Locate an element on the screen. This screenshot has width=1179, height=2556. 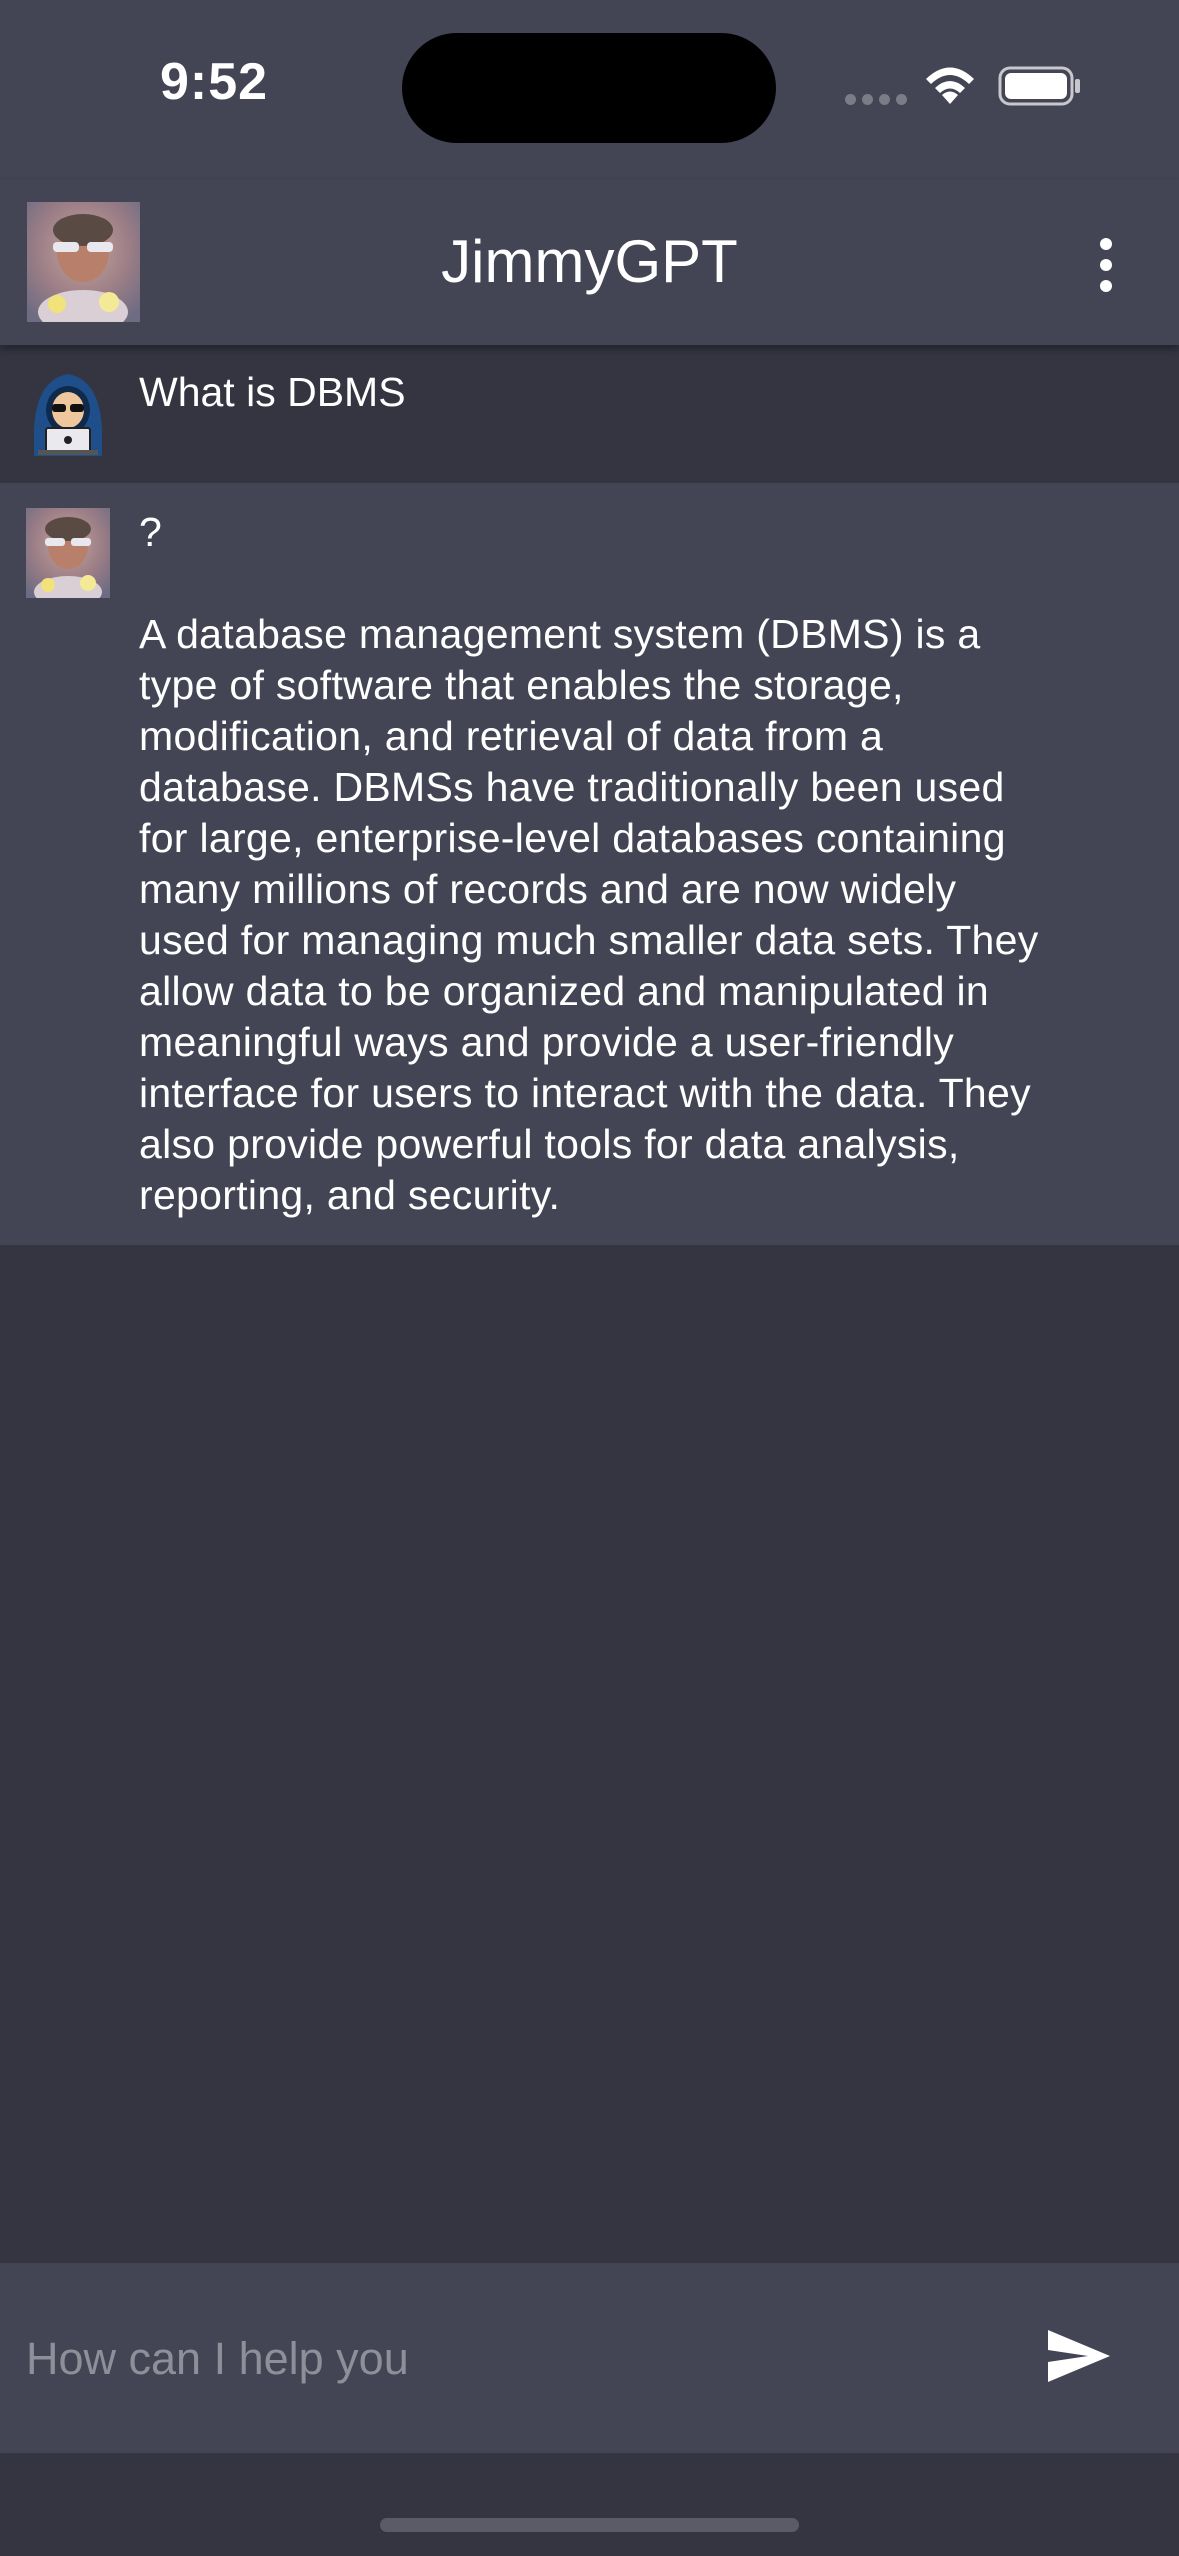
home-indicator is located at coordinates (589, 2525).